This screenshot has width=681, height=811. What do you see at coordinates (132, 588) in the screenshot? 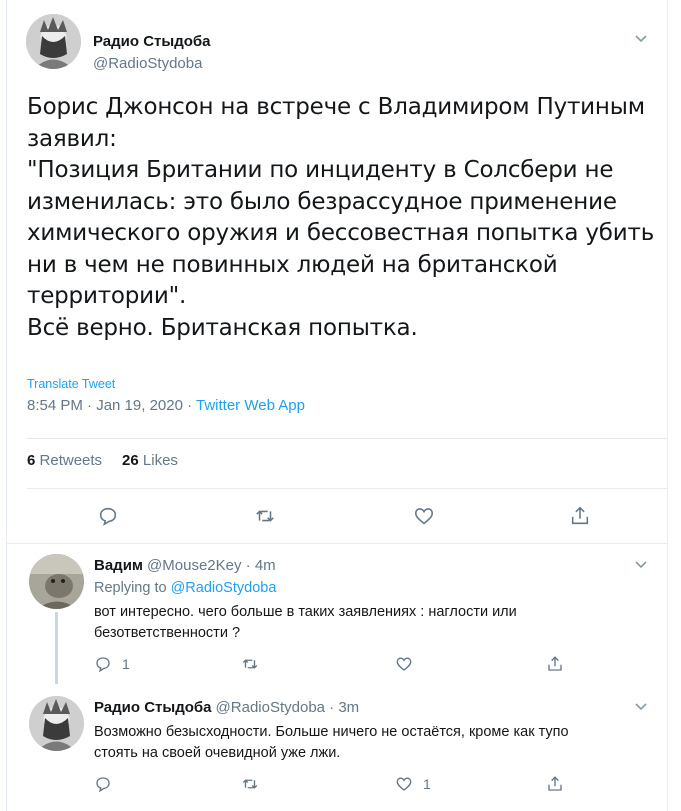
I see `replying-to-prefix: Replying to` at bounding box center [132, 588].